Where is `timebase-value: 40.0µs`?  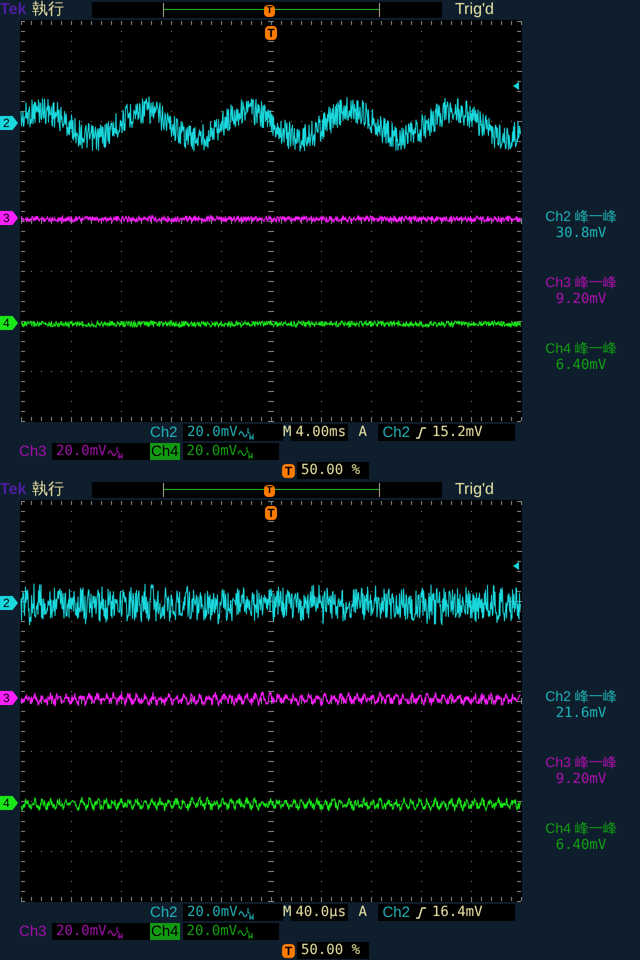 timebase-value: 40.0µs is located at coordinates (319, 912).